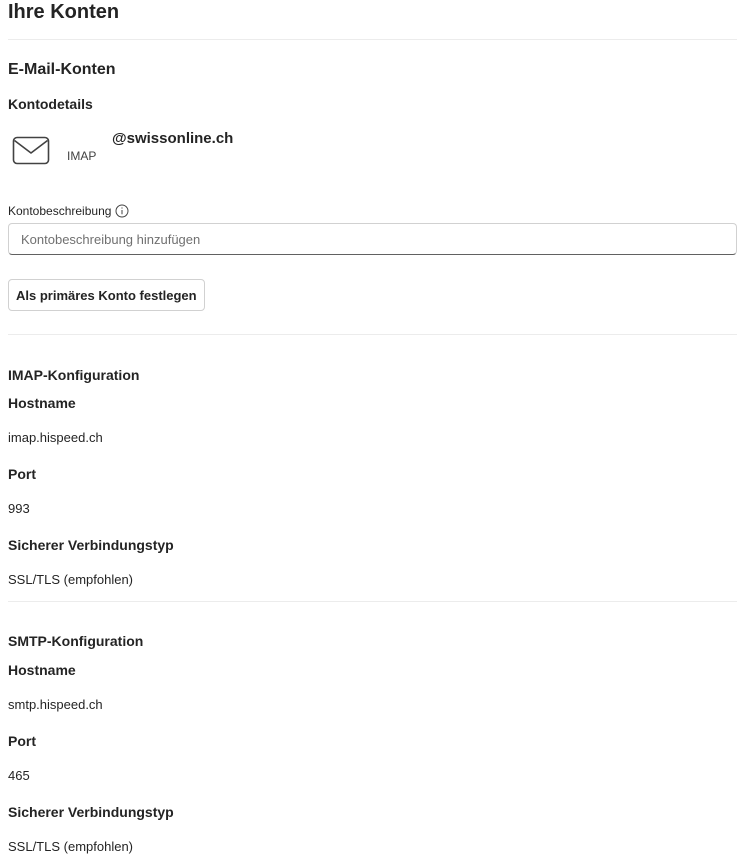 The width and height of the screenshot is (737, 861). I want to click on smtp-security-value: SSL/TLS (empfohlen), so click(71, 846).